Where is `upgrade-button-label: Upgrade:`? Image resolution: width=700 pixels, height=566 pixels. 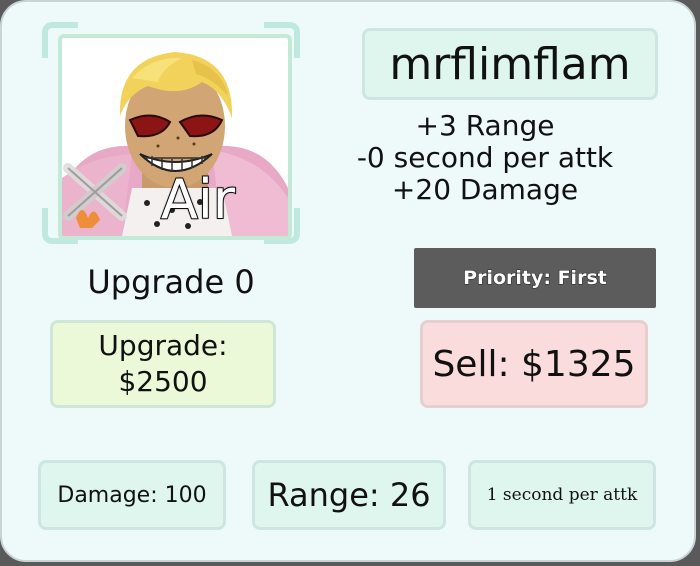 upgrade-button-label: Upgrade: is located at coordinates (163, 345).